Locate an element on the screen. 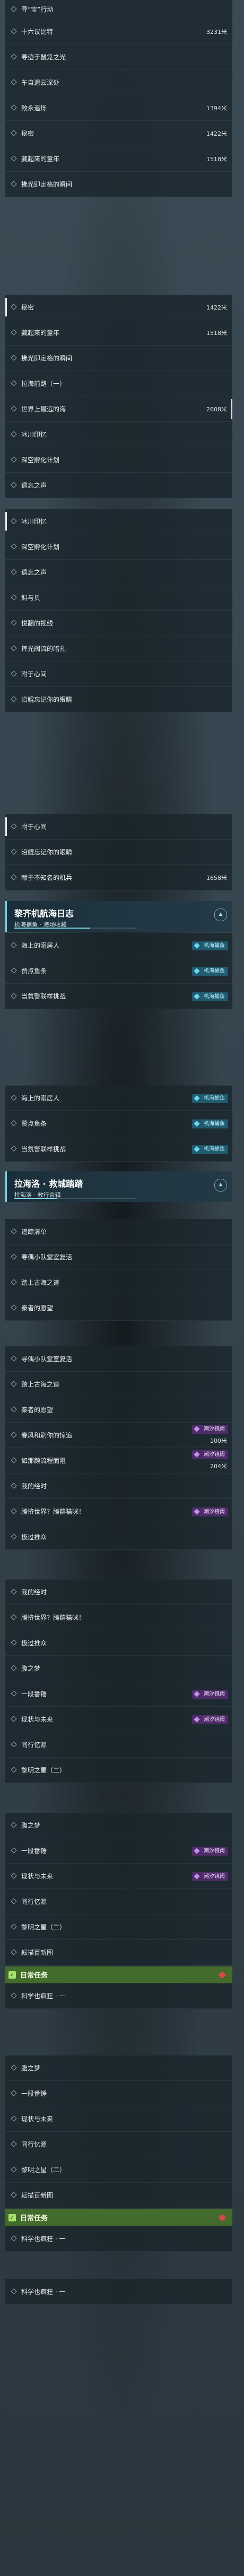 This screenshot has height=2576, width=244. quest-label: 春风和刷你的惊追 is located at coordinates (47, 1435).